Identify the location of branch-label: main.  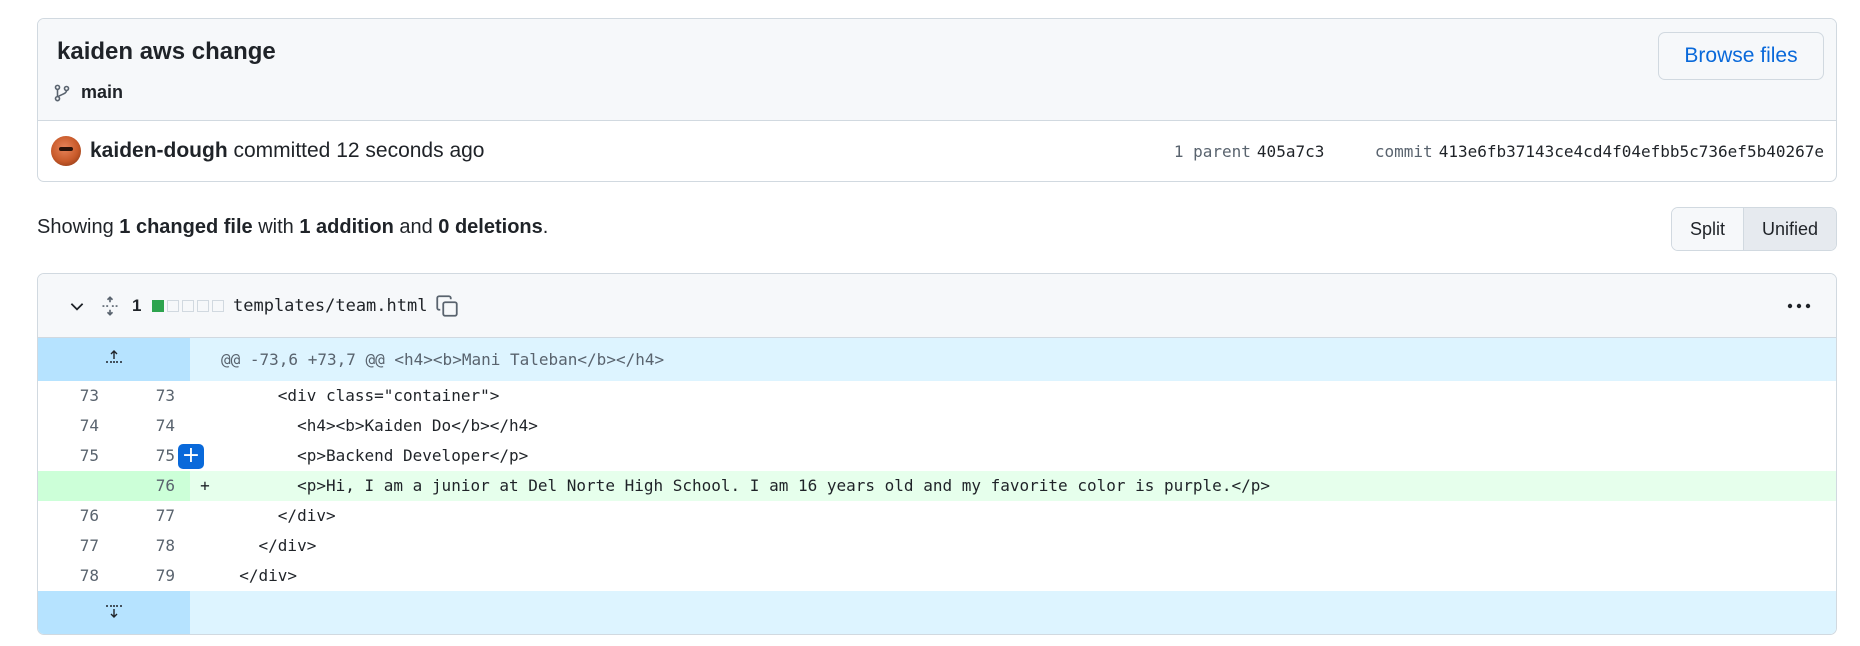
(88, 92).